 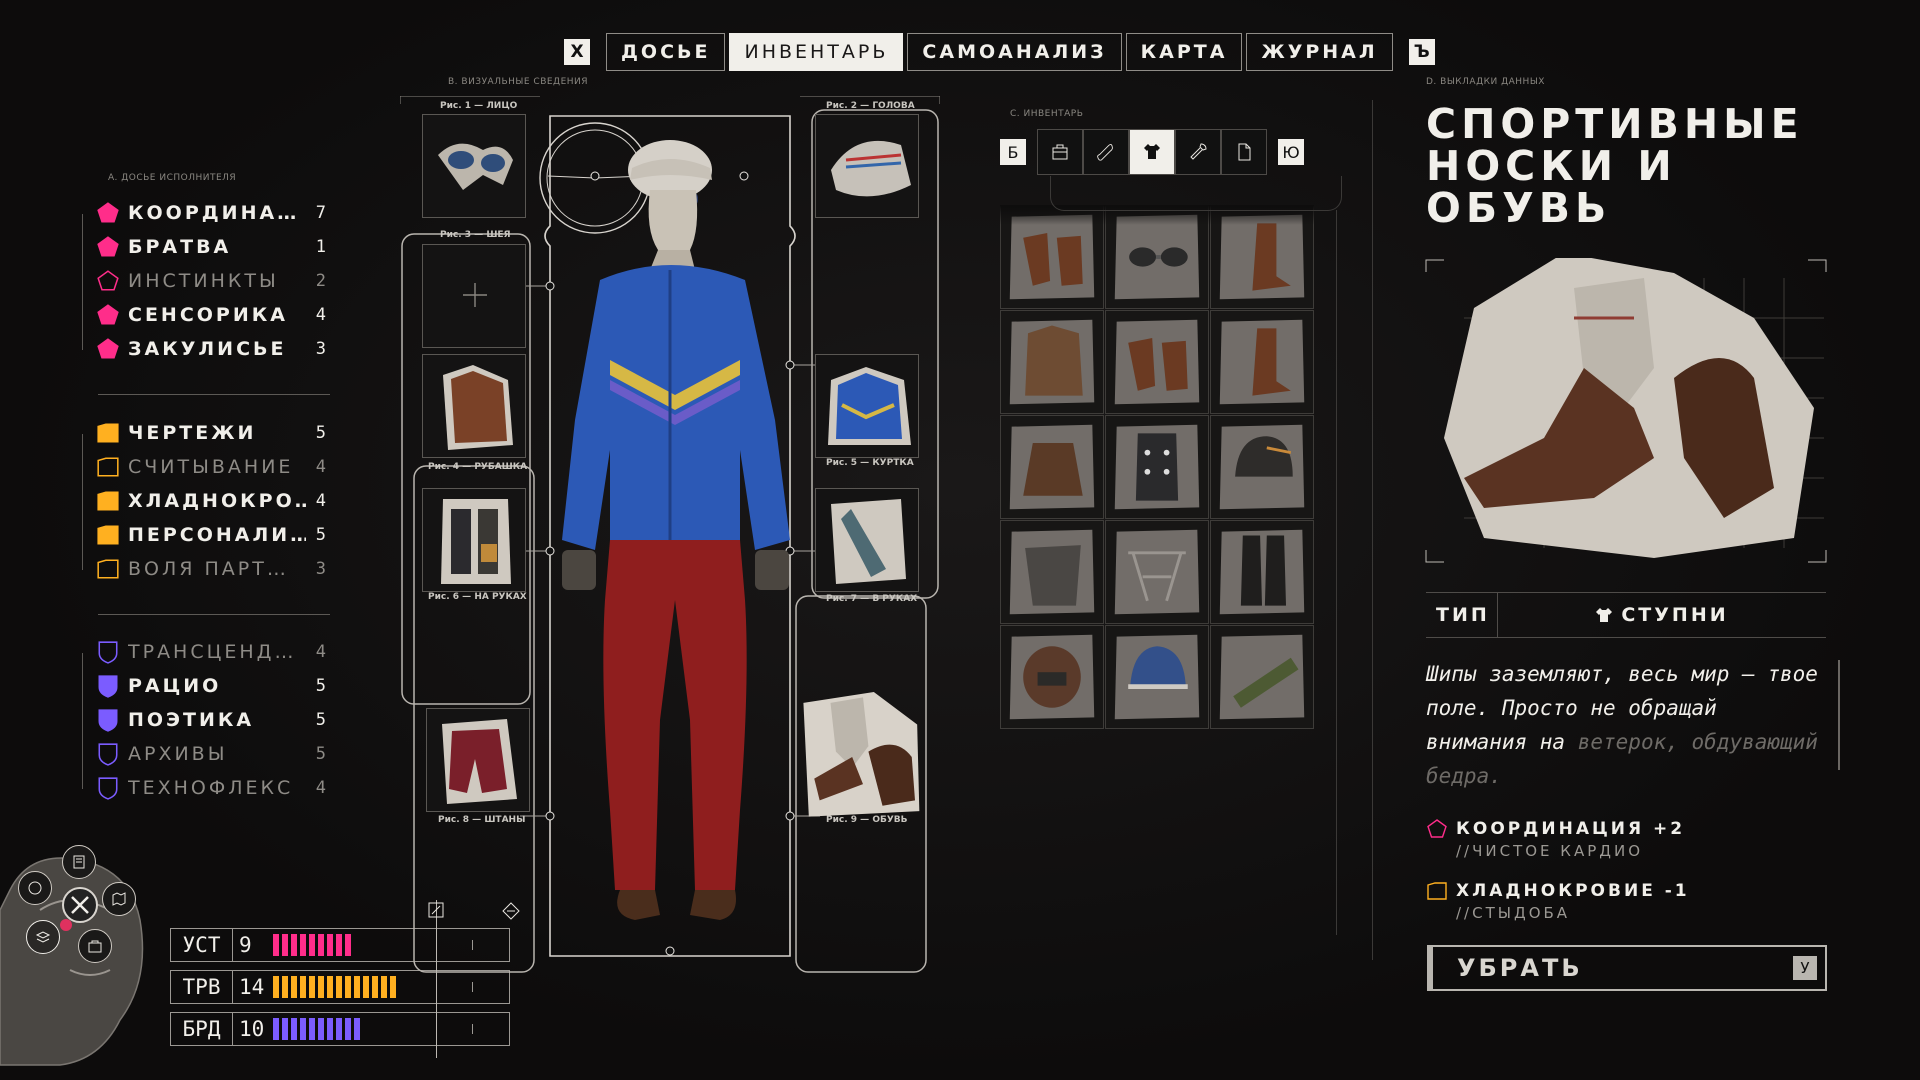 What do you see at coordinates (43, 937) in the screenshot?
I see `radial-layers-icon` at bounding box center [43, 937].